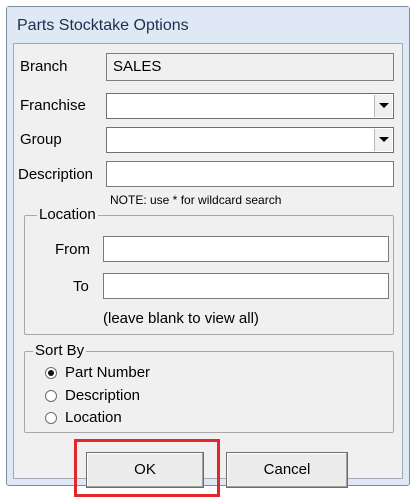 The width and height of the screenshot is (418, 497). Describe the element at coordinates (250, 106) in the screenshot. I see `franchise-select` at that location.